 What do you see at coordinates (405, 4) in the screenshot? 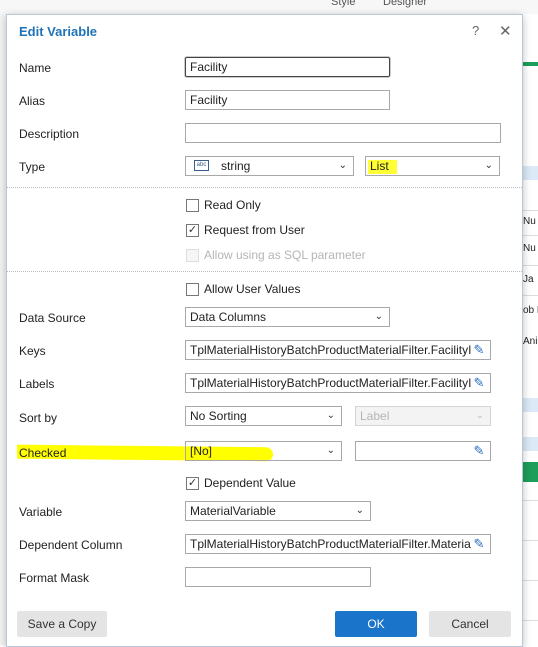
I see `background-designer-label: Designer` at bounding box center [405, 4].